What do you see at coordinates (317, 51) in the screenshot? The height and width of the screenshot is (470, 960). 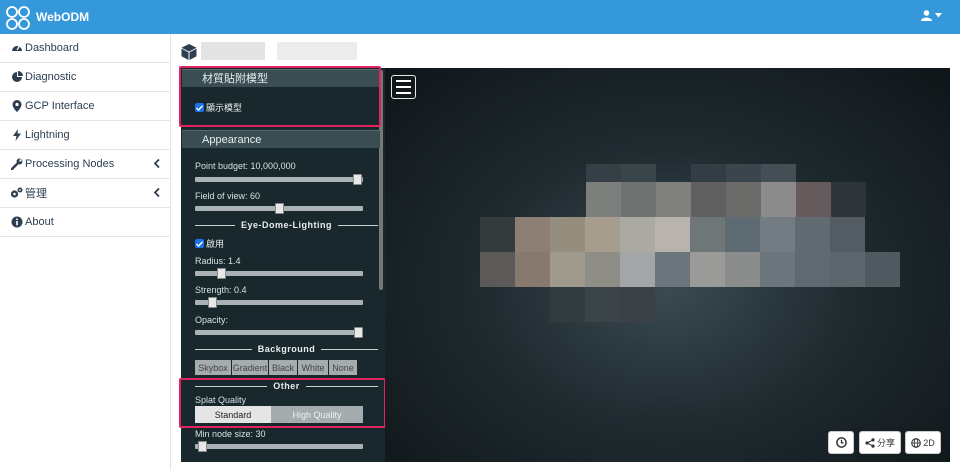 I see `task-name-redacted` at bounding box center [317, 51].